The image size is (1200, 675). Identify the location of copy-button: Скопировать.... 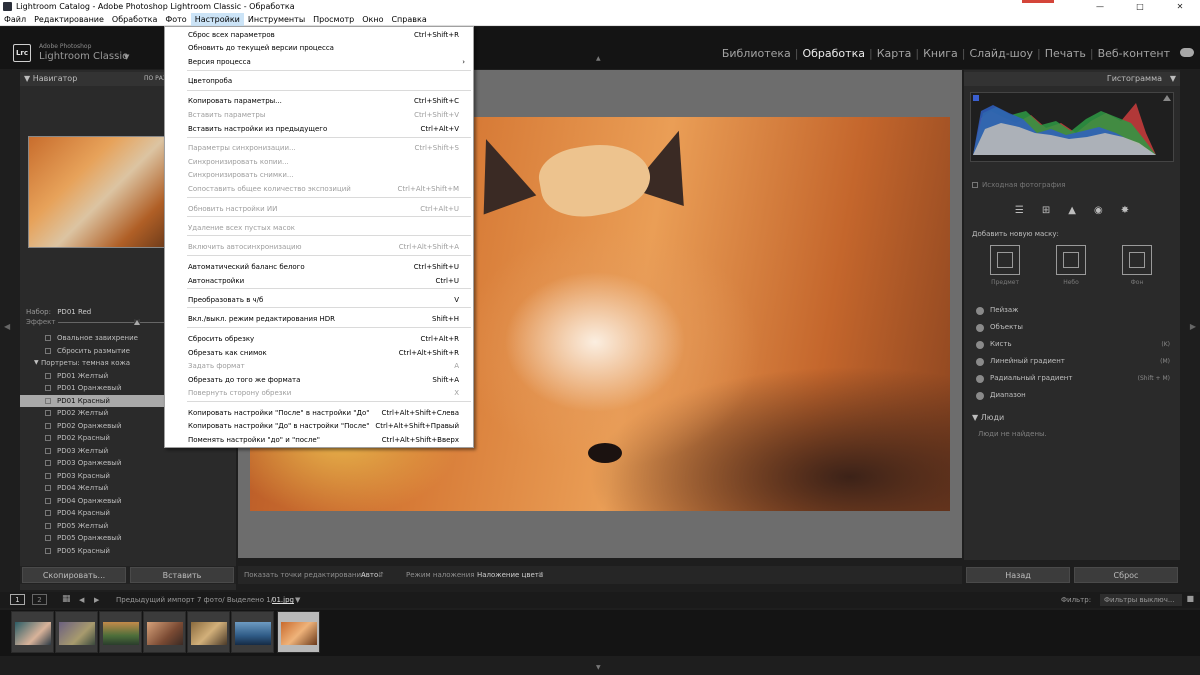
(74, 575).